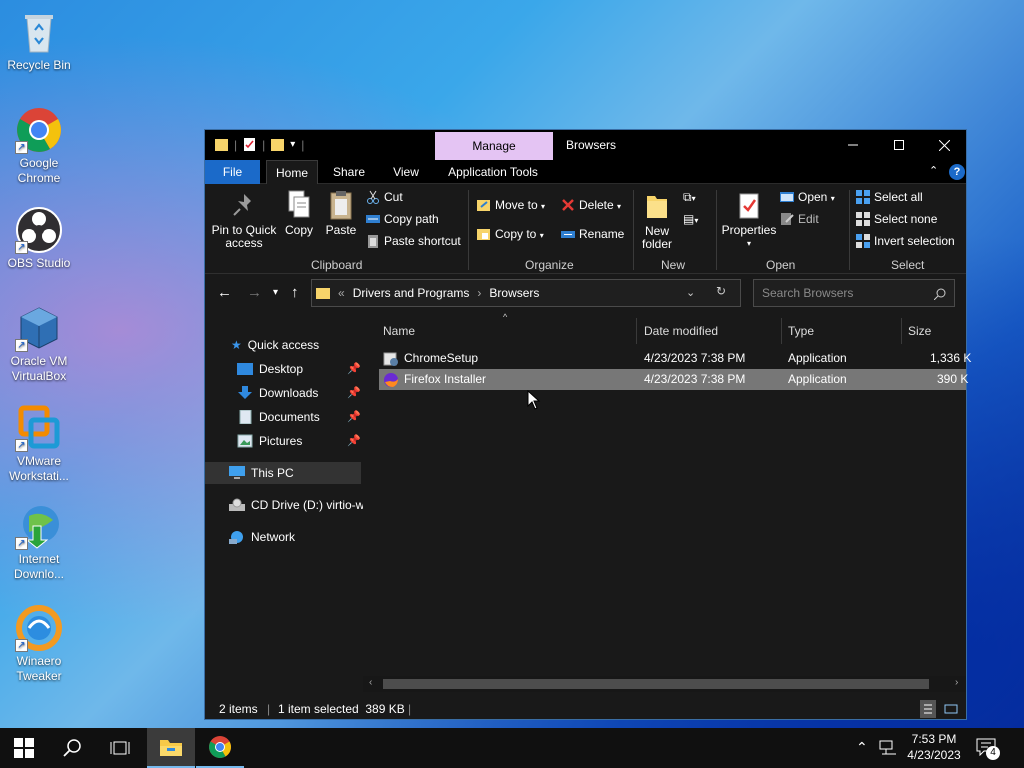  I want to click on overflow-chevron-icon: «, so click(341, 293).